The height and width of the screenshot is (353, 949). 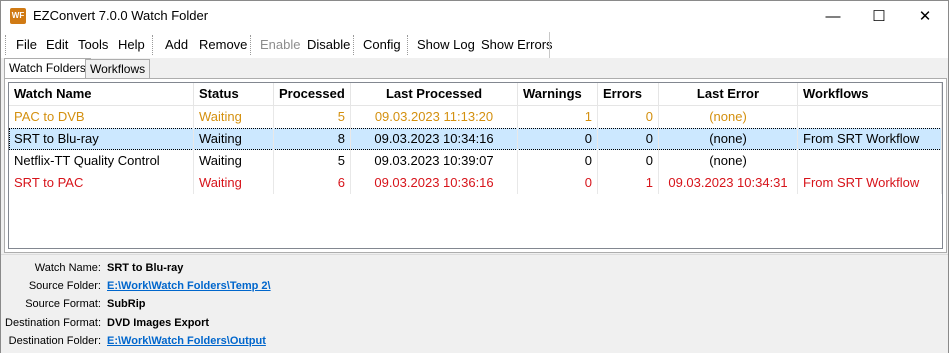 I want to click on config-button: Config, so click(x=382, y=44).